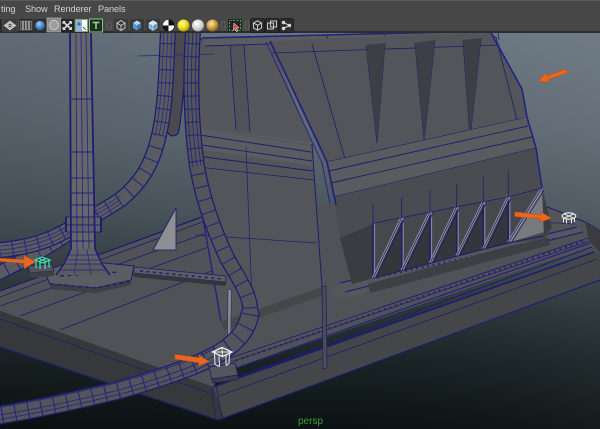  Describe the element at coordinates (73, 9) in the screenshot. I see `svg-text: Renderer` at that location.